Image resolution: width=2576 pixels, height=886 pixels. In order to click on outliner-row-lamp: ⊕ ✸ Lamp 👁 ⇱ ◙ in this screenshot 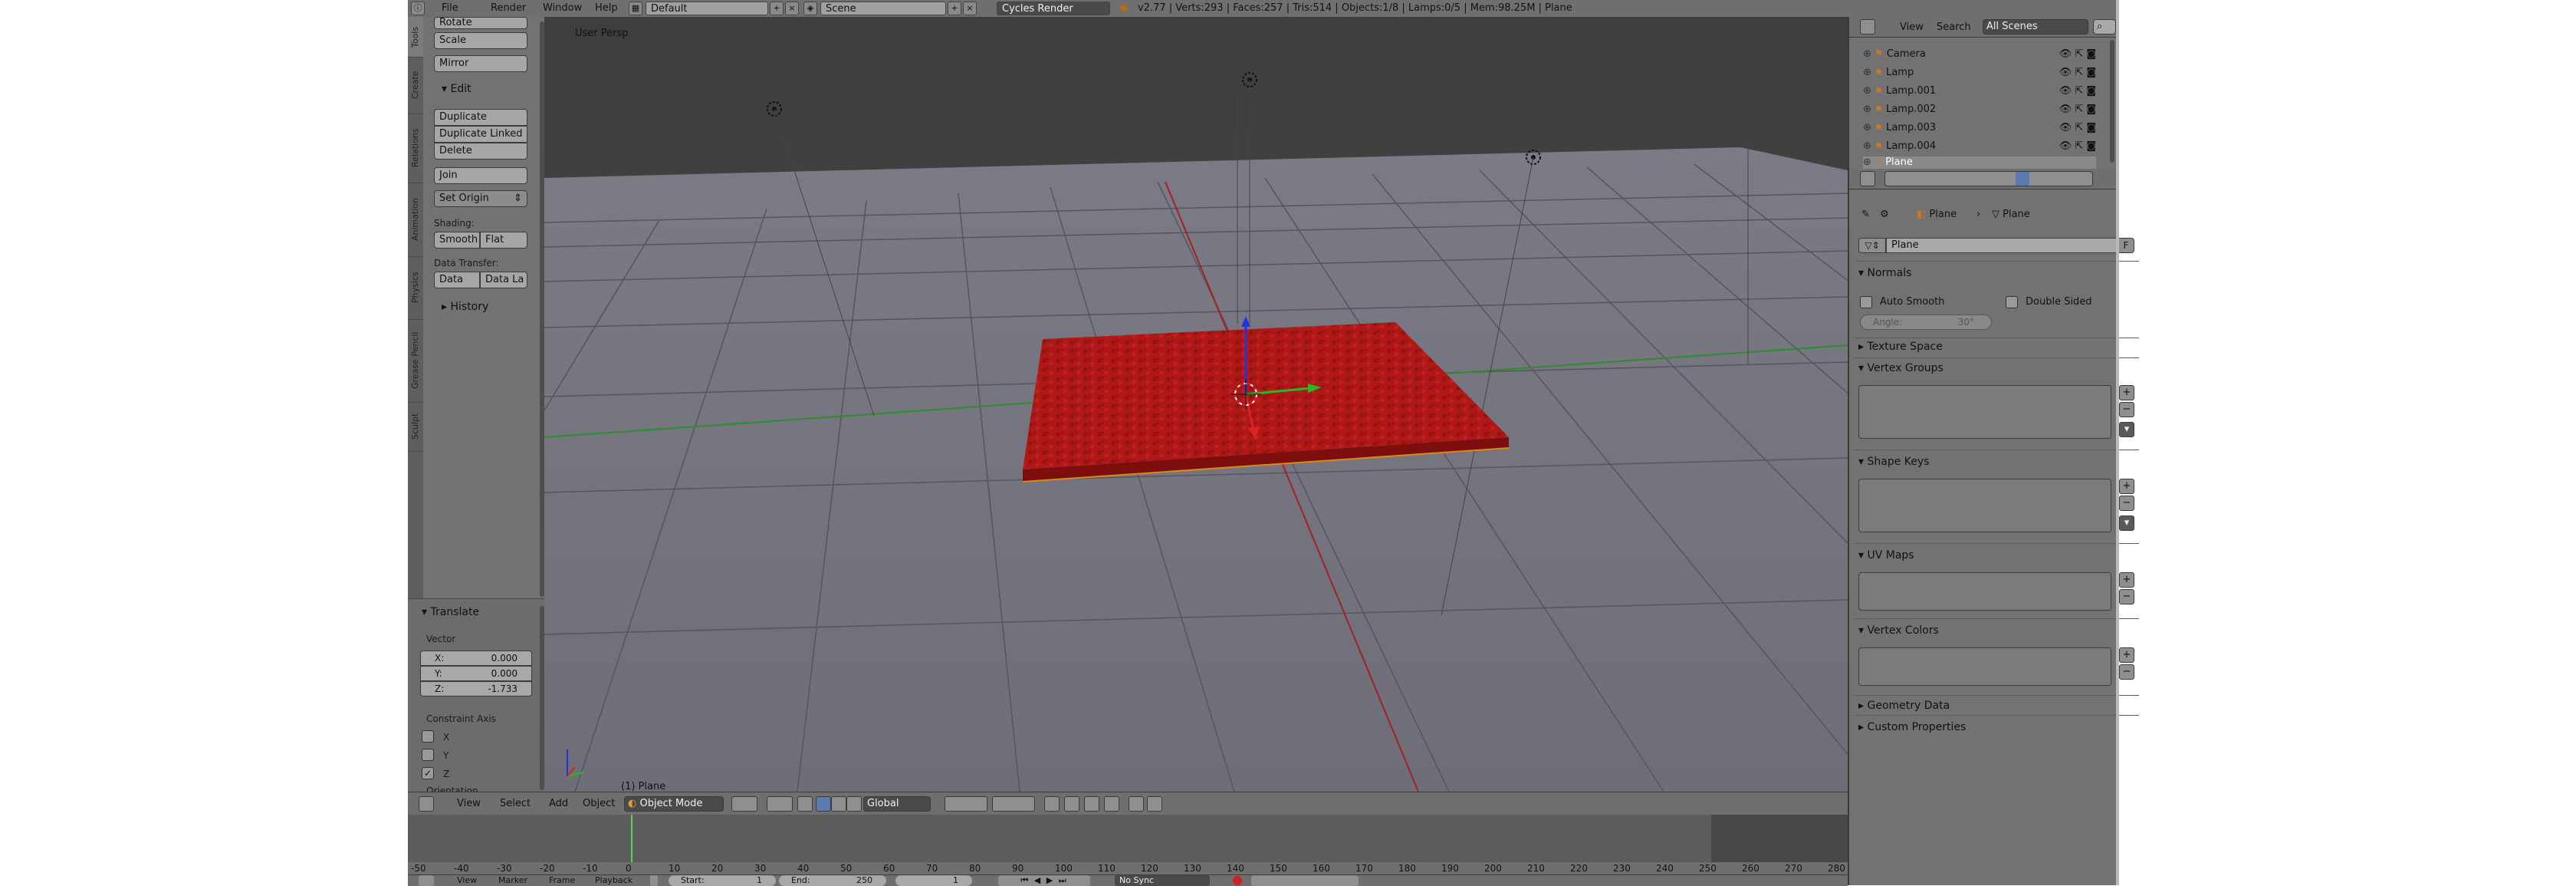, I will do `click(1980, 72)`.